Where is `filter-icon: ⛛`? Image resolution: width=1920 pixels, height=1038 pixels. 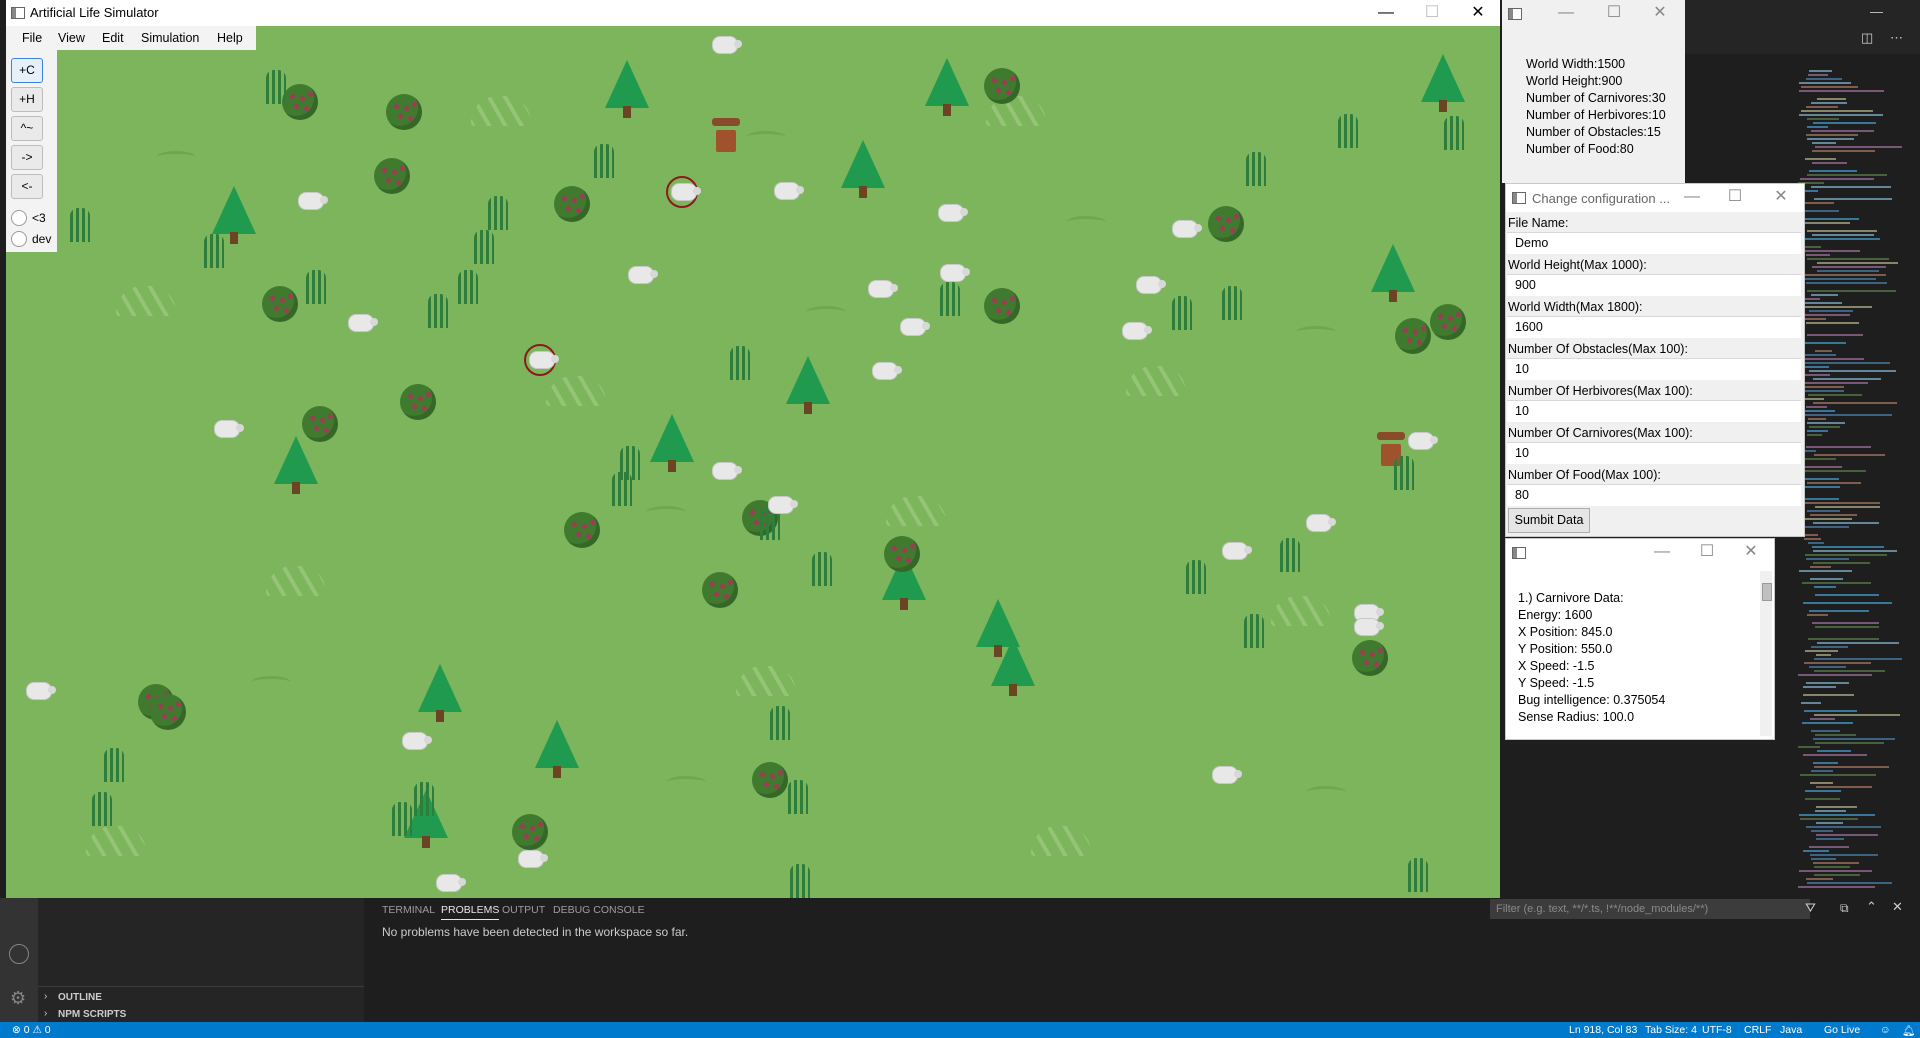
filter-icon: ⛛ is located at coordinates (1810, 908).